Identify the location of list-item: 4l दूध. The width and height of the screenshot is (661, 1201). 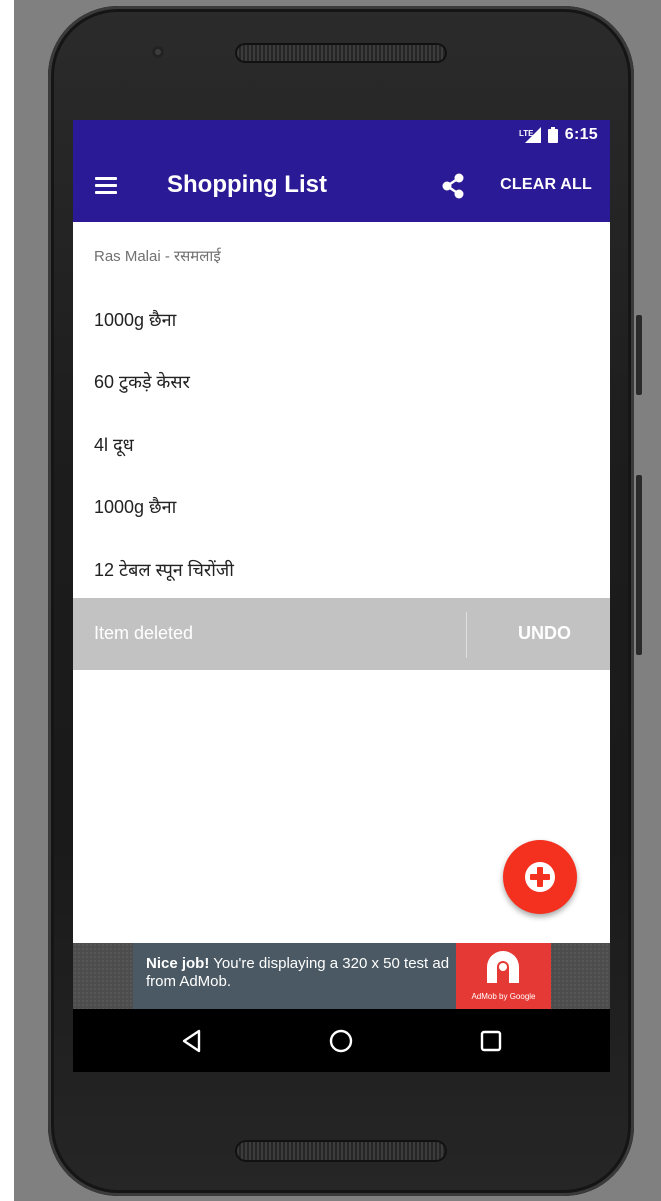
(114, 445).